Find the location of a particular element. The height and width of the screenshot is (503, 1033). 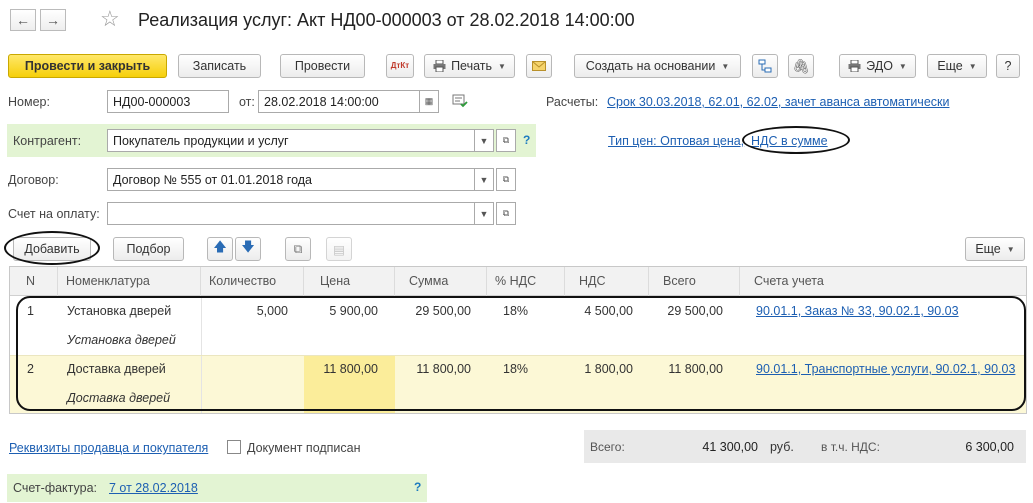

currency-label: руб. is located at coordinates (782, 447).